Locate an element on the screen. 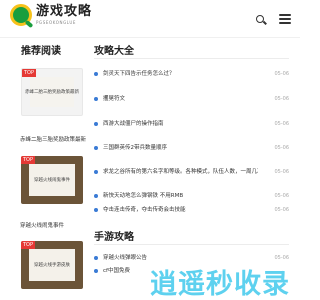 The image size is (320, 300). list-item: 夺击连击传奇，夺击传奇会击技能 05-06 is located at coordinates (191, 210).